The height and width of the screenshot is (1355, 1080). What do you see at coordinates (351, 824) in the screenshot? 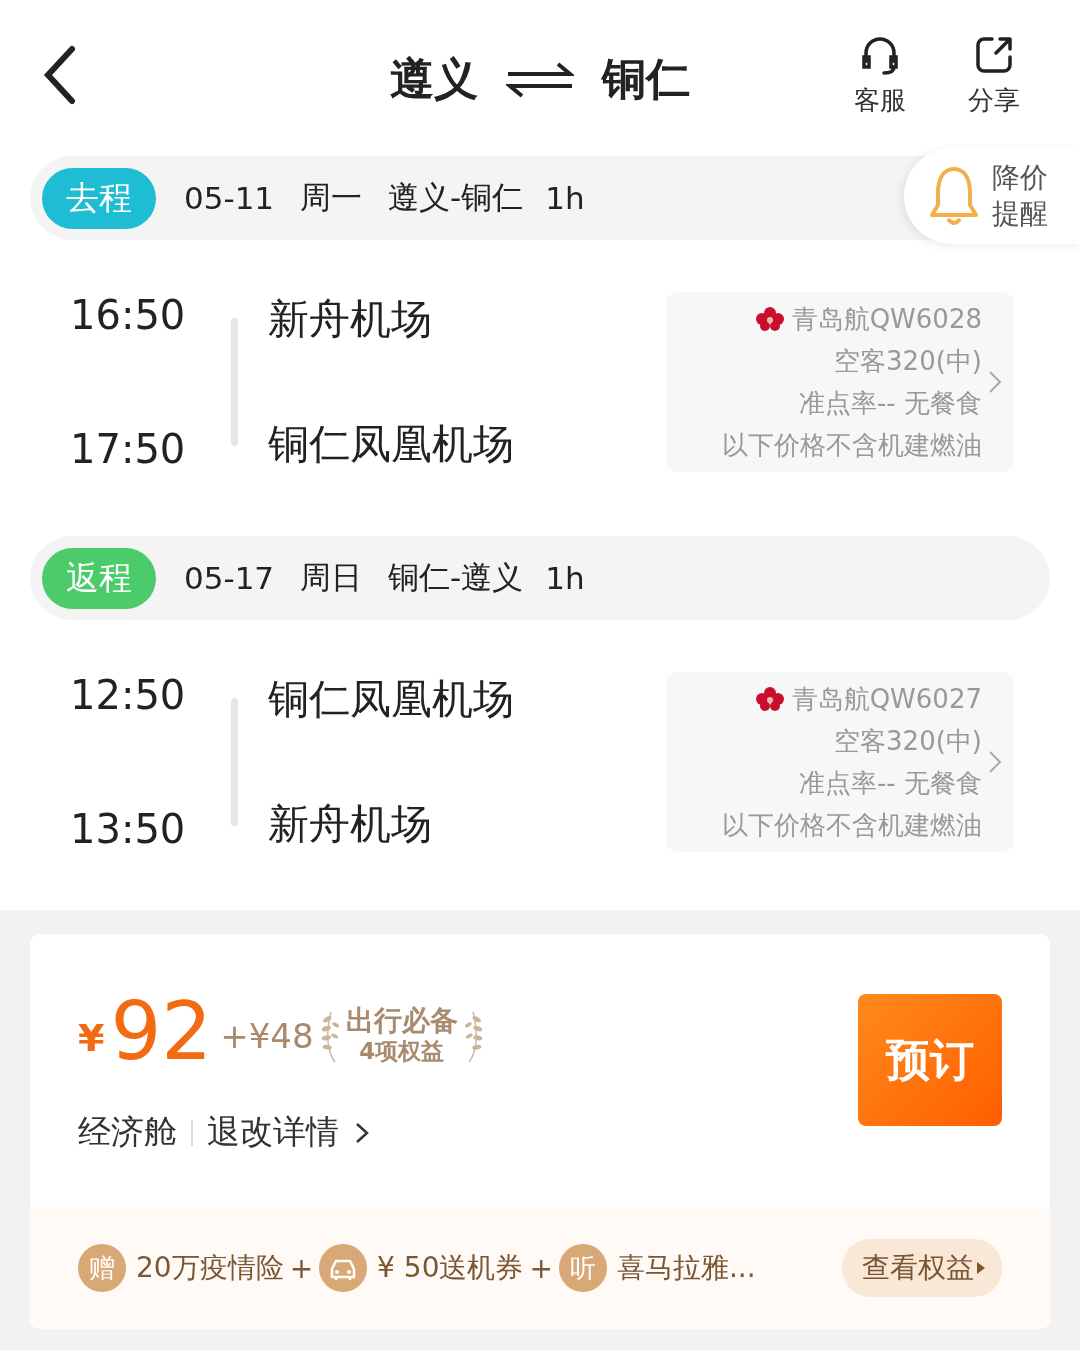
I see `arrival-airport: 新舟机场` at bounding box center [351, 824].